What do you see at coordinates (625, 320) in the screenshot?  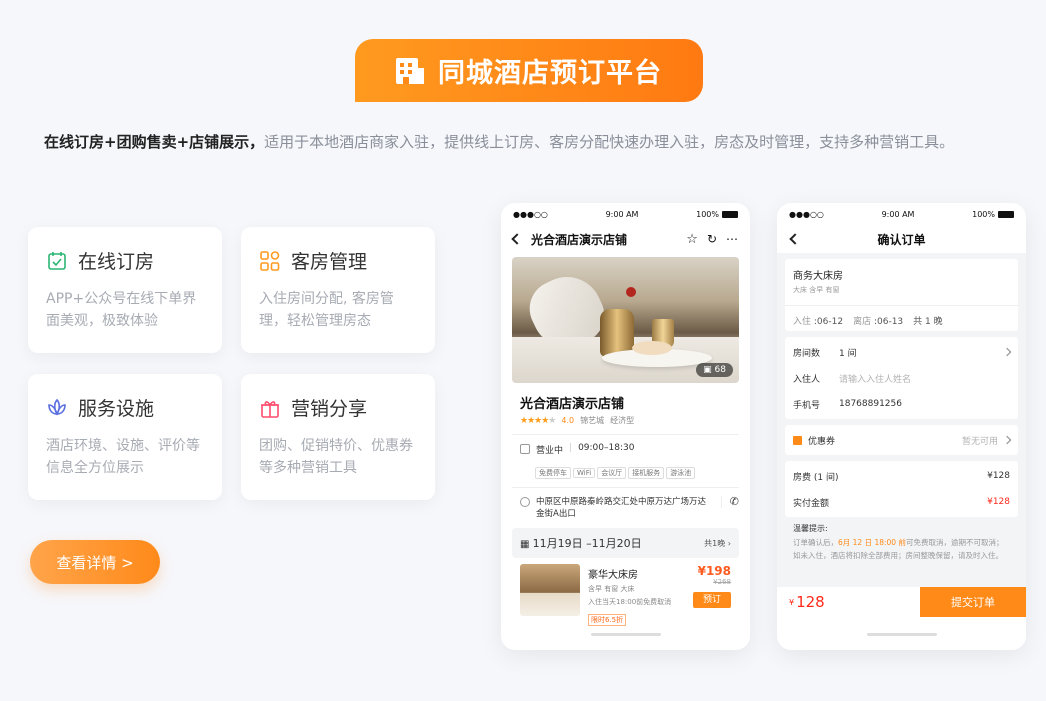 I see `hotel-photo: ▣ 68` at bounding box center [625, 320].